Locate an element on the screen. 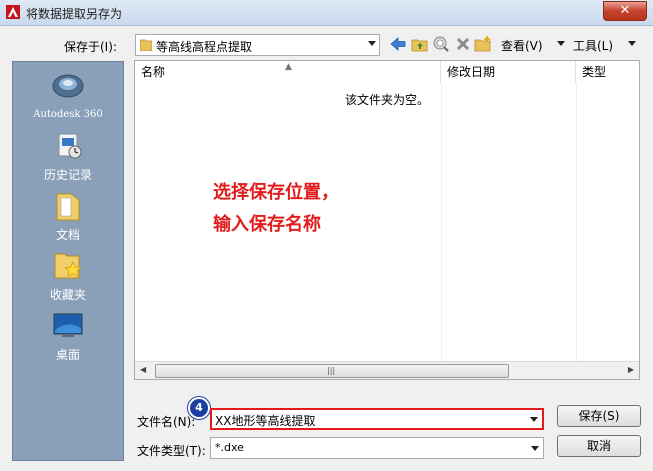 The height and width of the screenshot is (471, 653). back-icon is located at coordinates (398, 44).